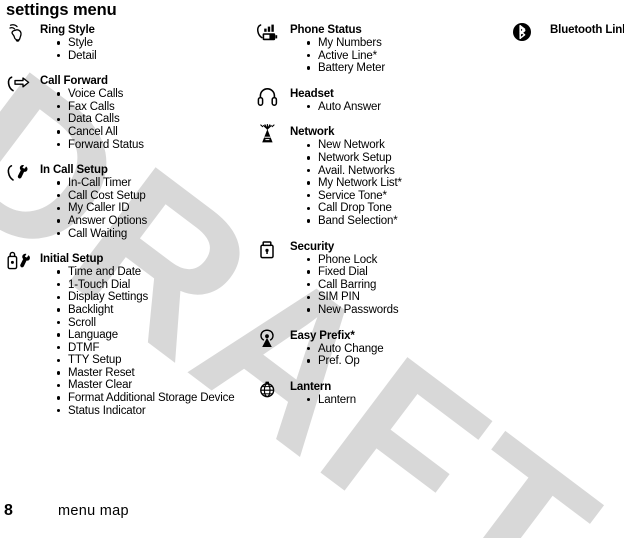  What do you see at coordinates (155, 285) in the screenshot?
I see `menu-item: 1-Touch Dial` at bounding box center [155, 285].